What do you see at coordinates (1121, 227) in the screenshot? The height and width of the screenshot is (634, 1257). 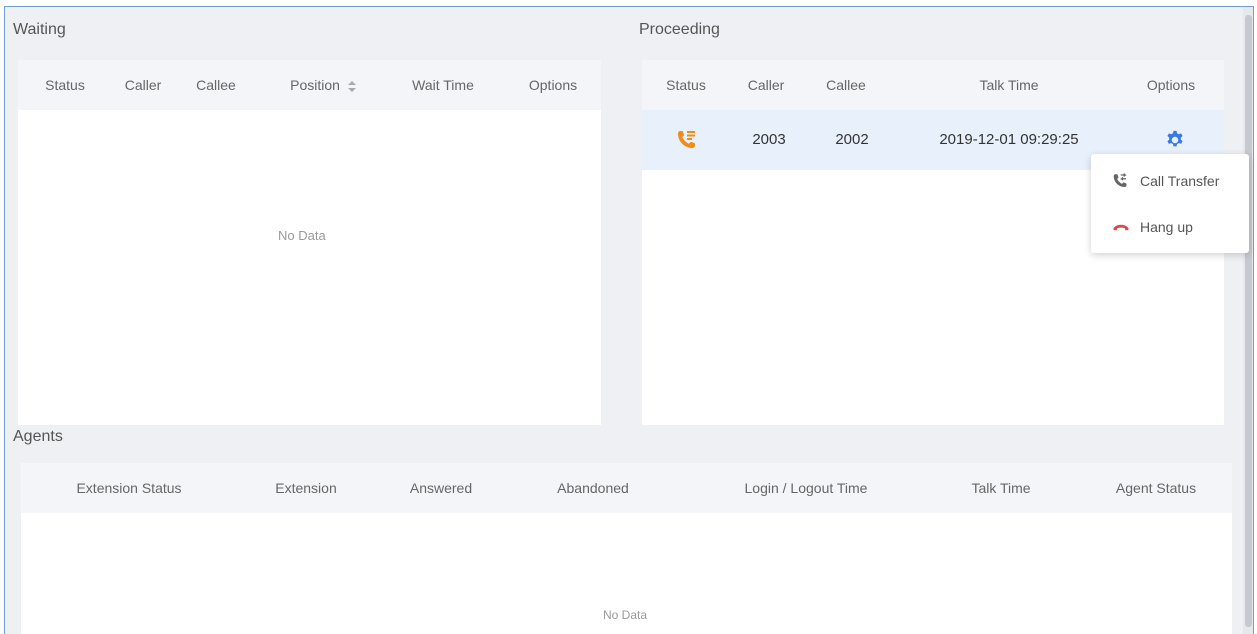 I see `hang-up-icon` at bounding box center [1121, 227].